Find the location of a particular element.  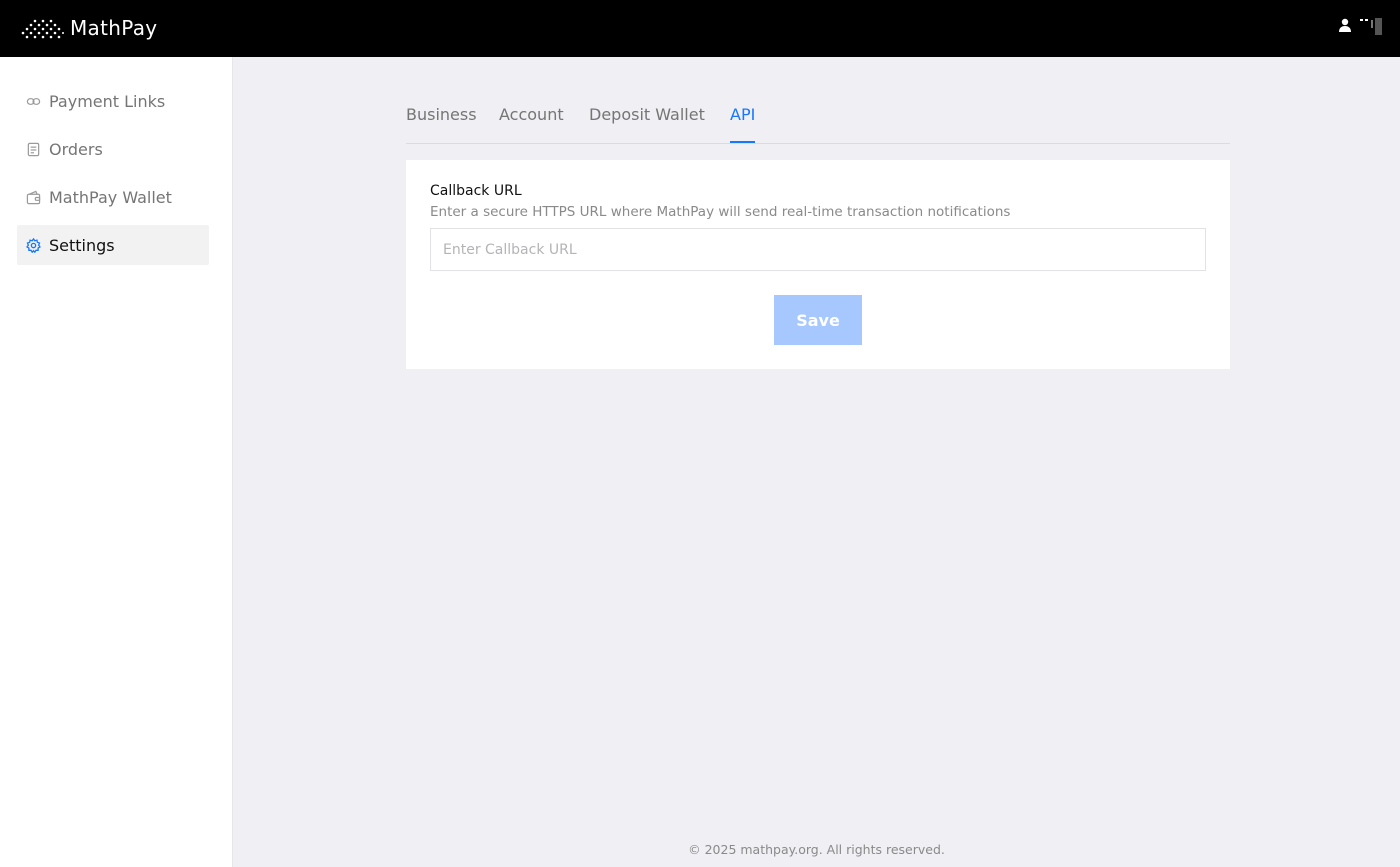

user-menu is located at coordinates (1362, 26).